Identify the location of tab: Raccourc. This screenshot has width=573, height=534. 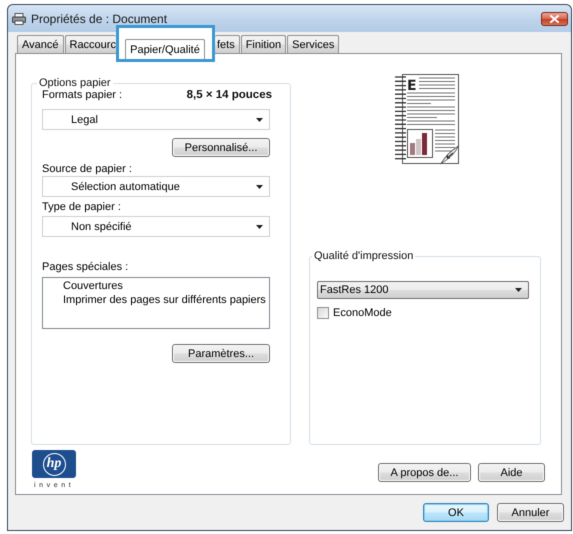
(90, 44).